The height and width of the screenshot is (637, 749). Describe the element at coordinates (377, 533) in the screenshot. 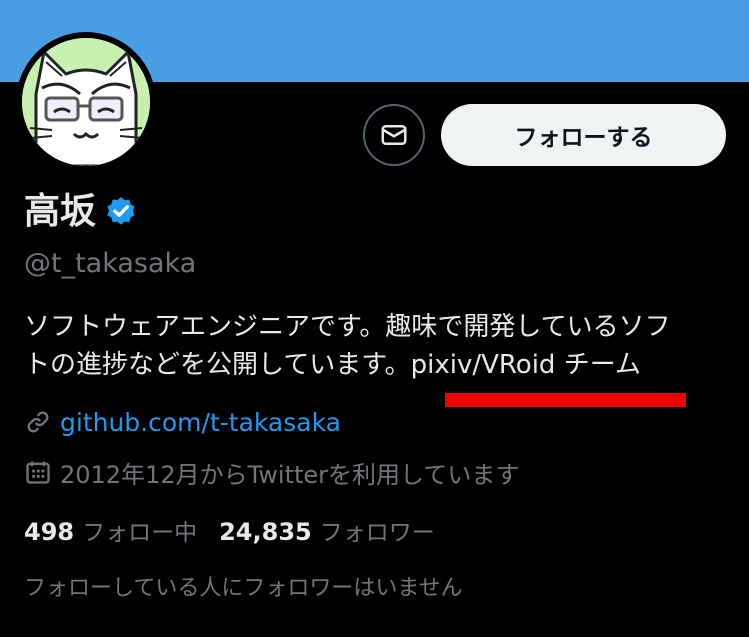

I see `followers-label: フォロワー` at that location.